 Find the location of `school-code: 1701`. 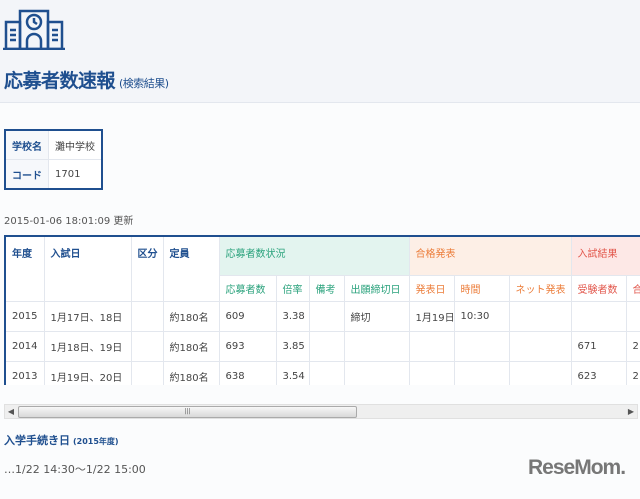

school-code: 1701 is located at coordinates (75, 174).